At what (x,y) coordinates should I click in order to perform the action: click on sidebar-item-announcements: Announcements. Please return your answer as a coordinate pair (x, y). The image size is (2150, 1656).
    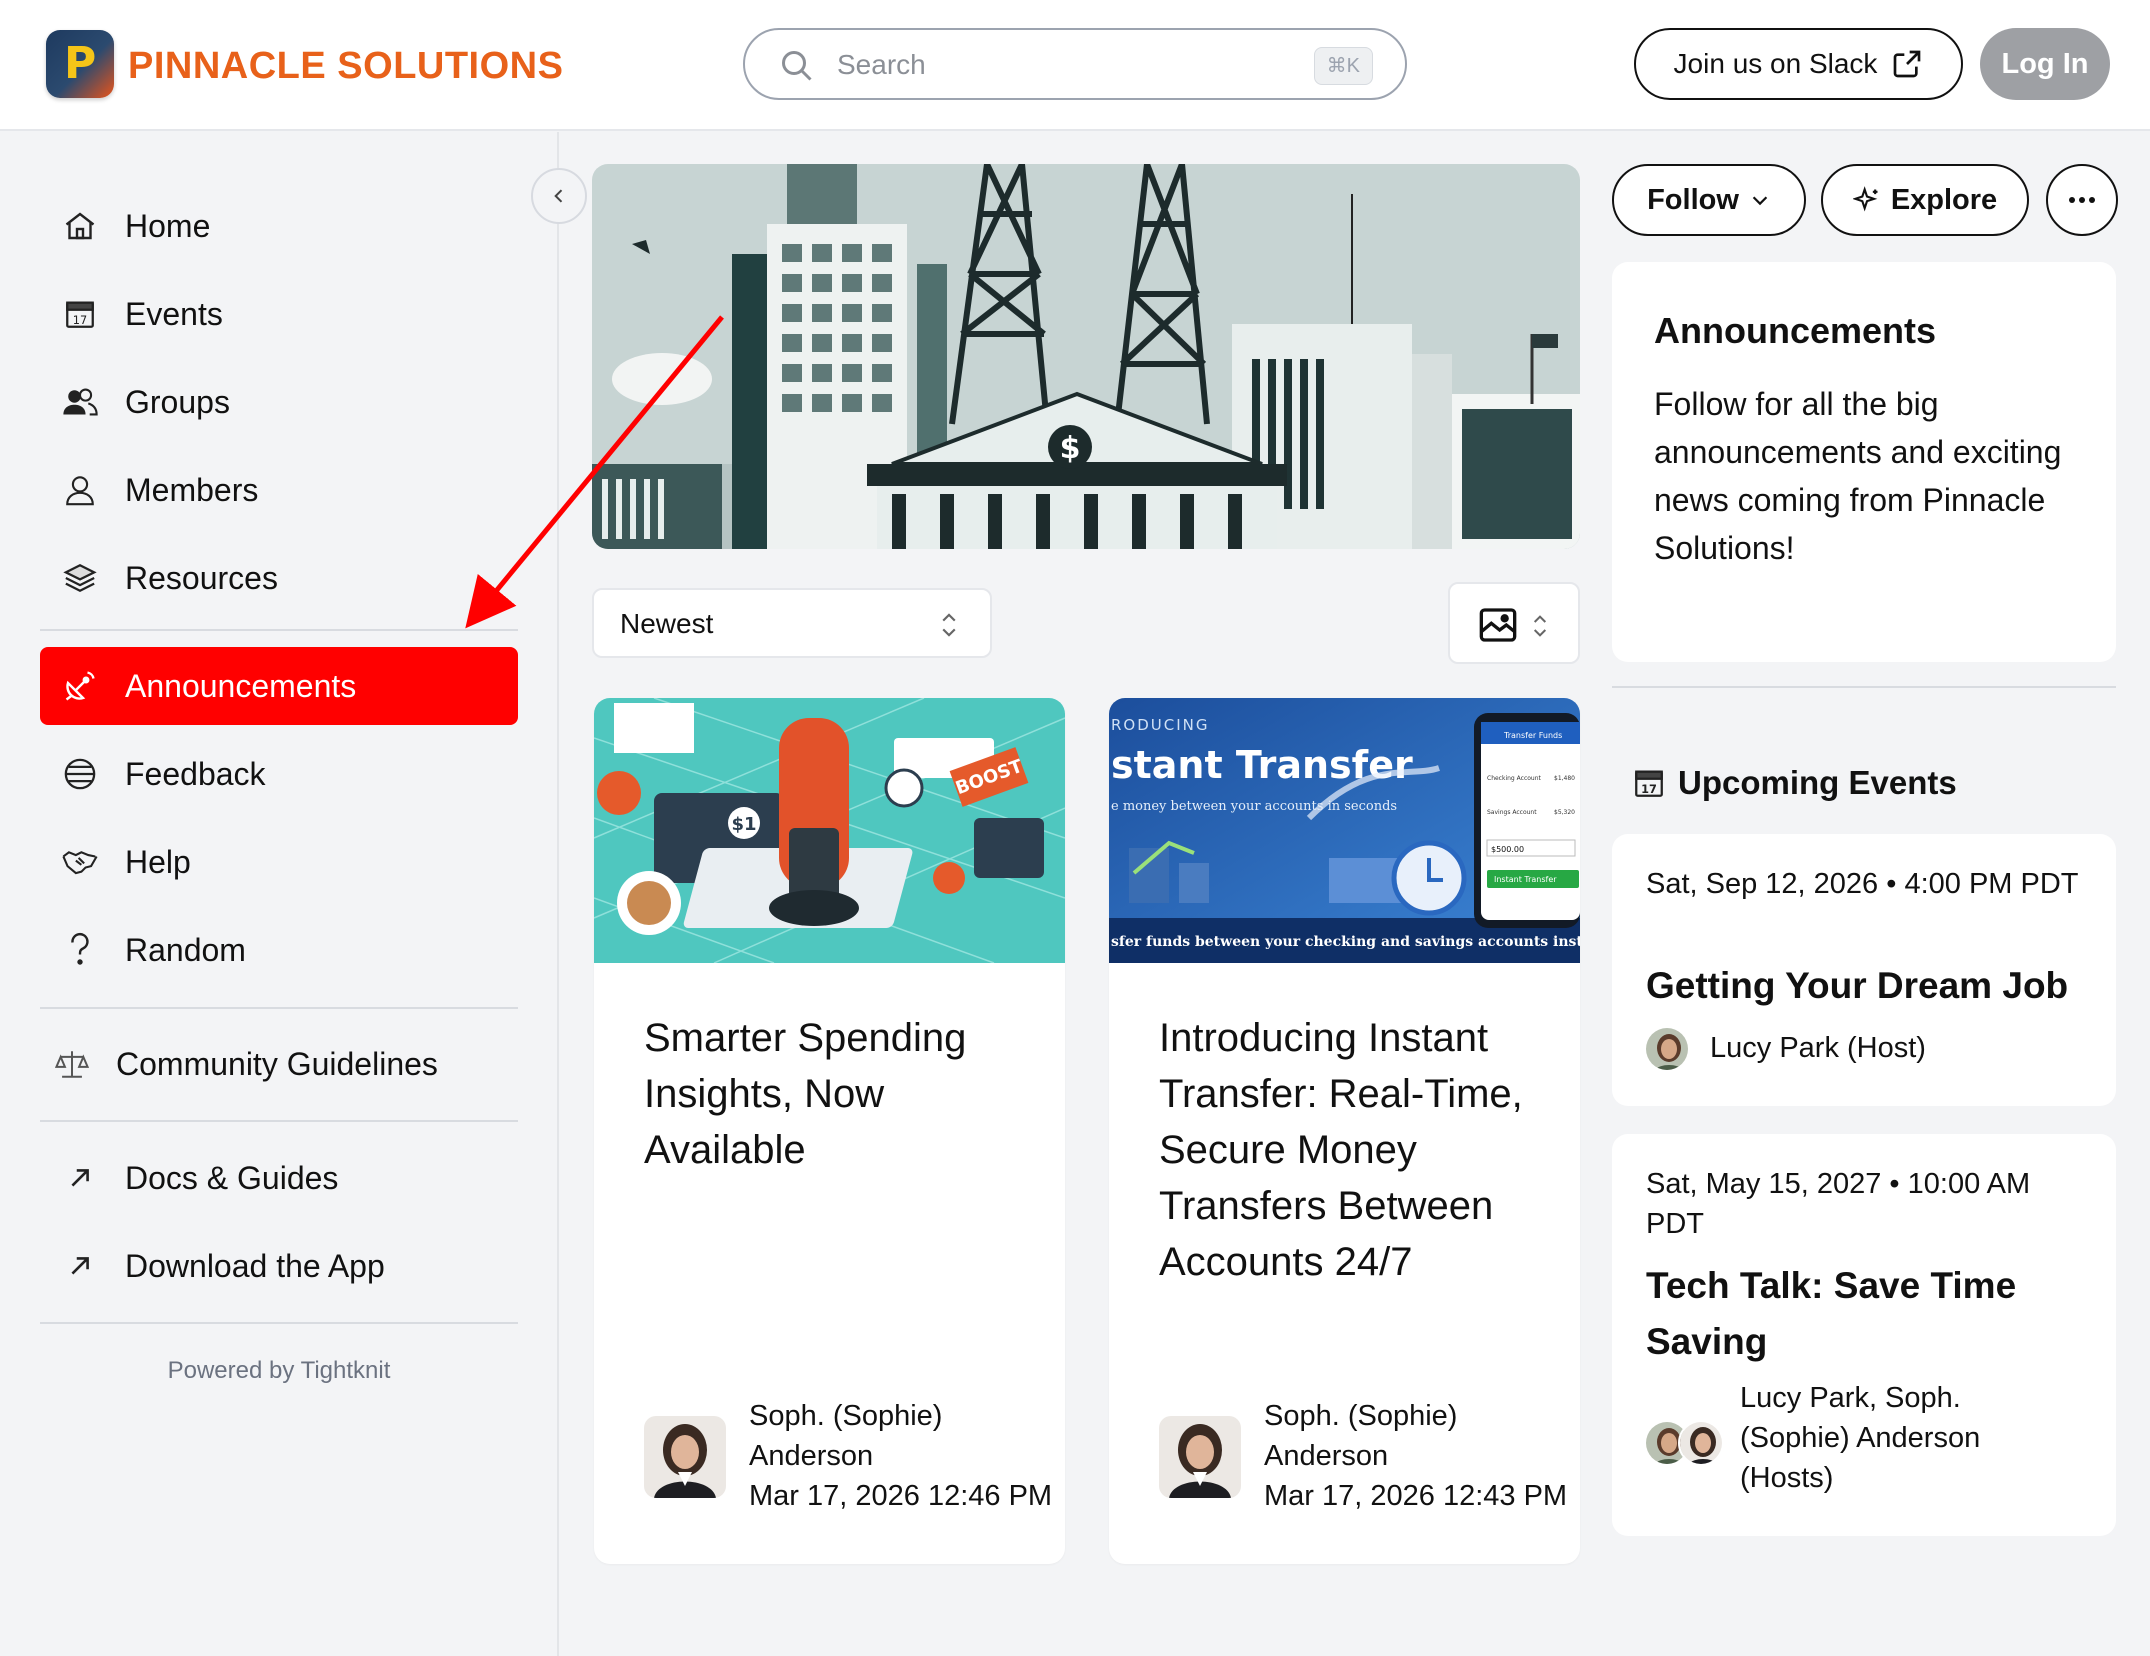
    Looking at the image, I should click on (279, 686).